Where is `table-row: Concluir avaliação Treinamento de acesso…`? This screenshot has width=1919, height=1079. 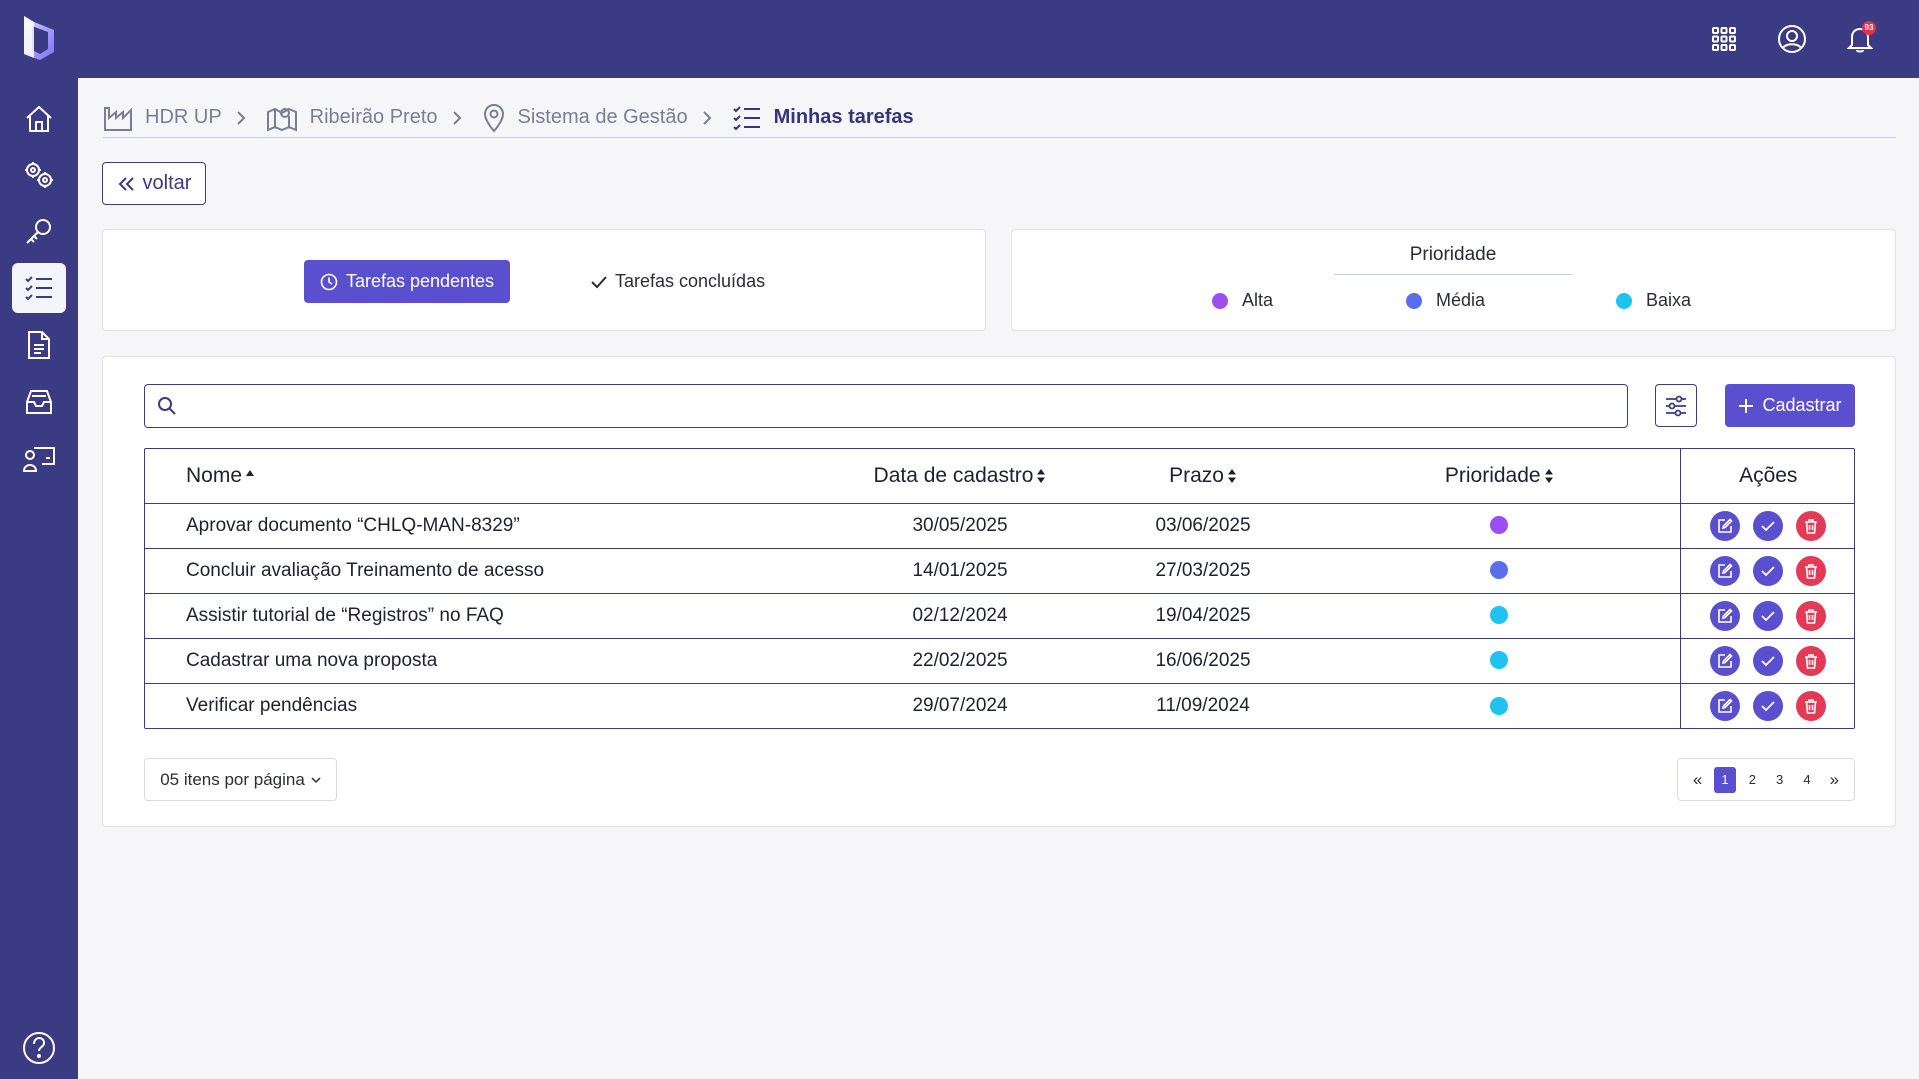
table-row: Concluir avaliação Treinamento de acesso… is located at coordinates (999, 571).